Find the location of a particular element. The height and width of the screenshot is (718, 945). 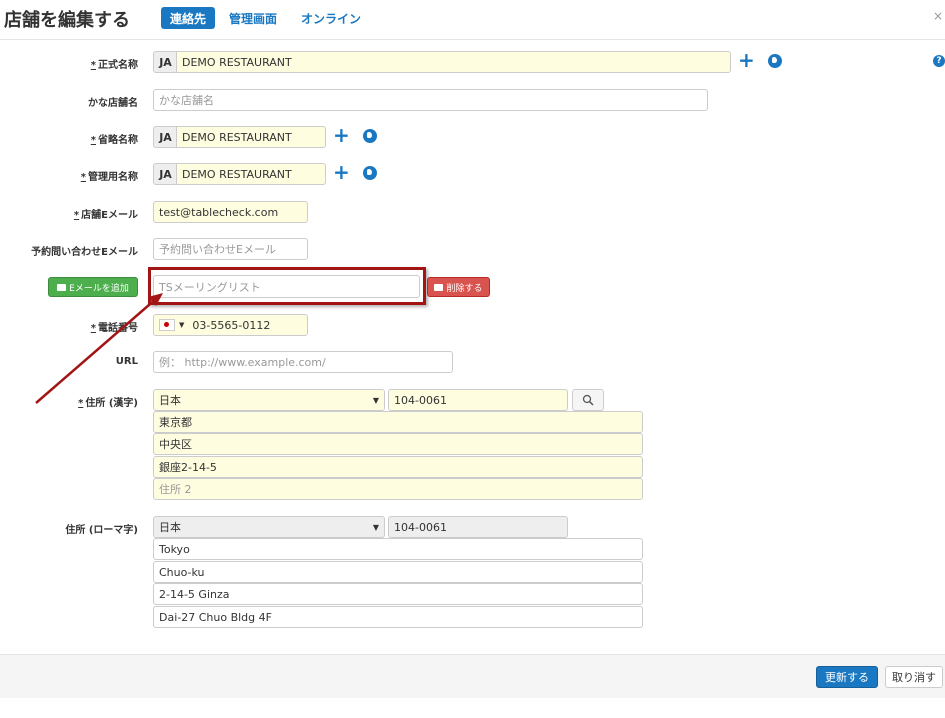

search-icon is located at coordinates (588, 400).